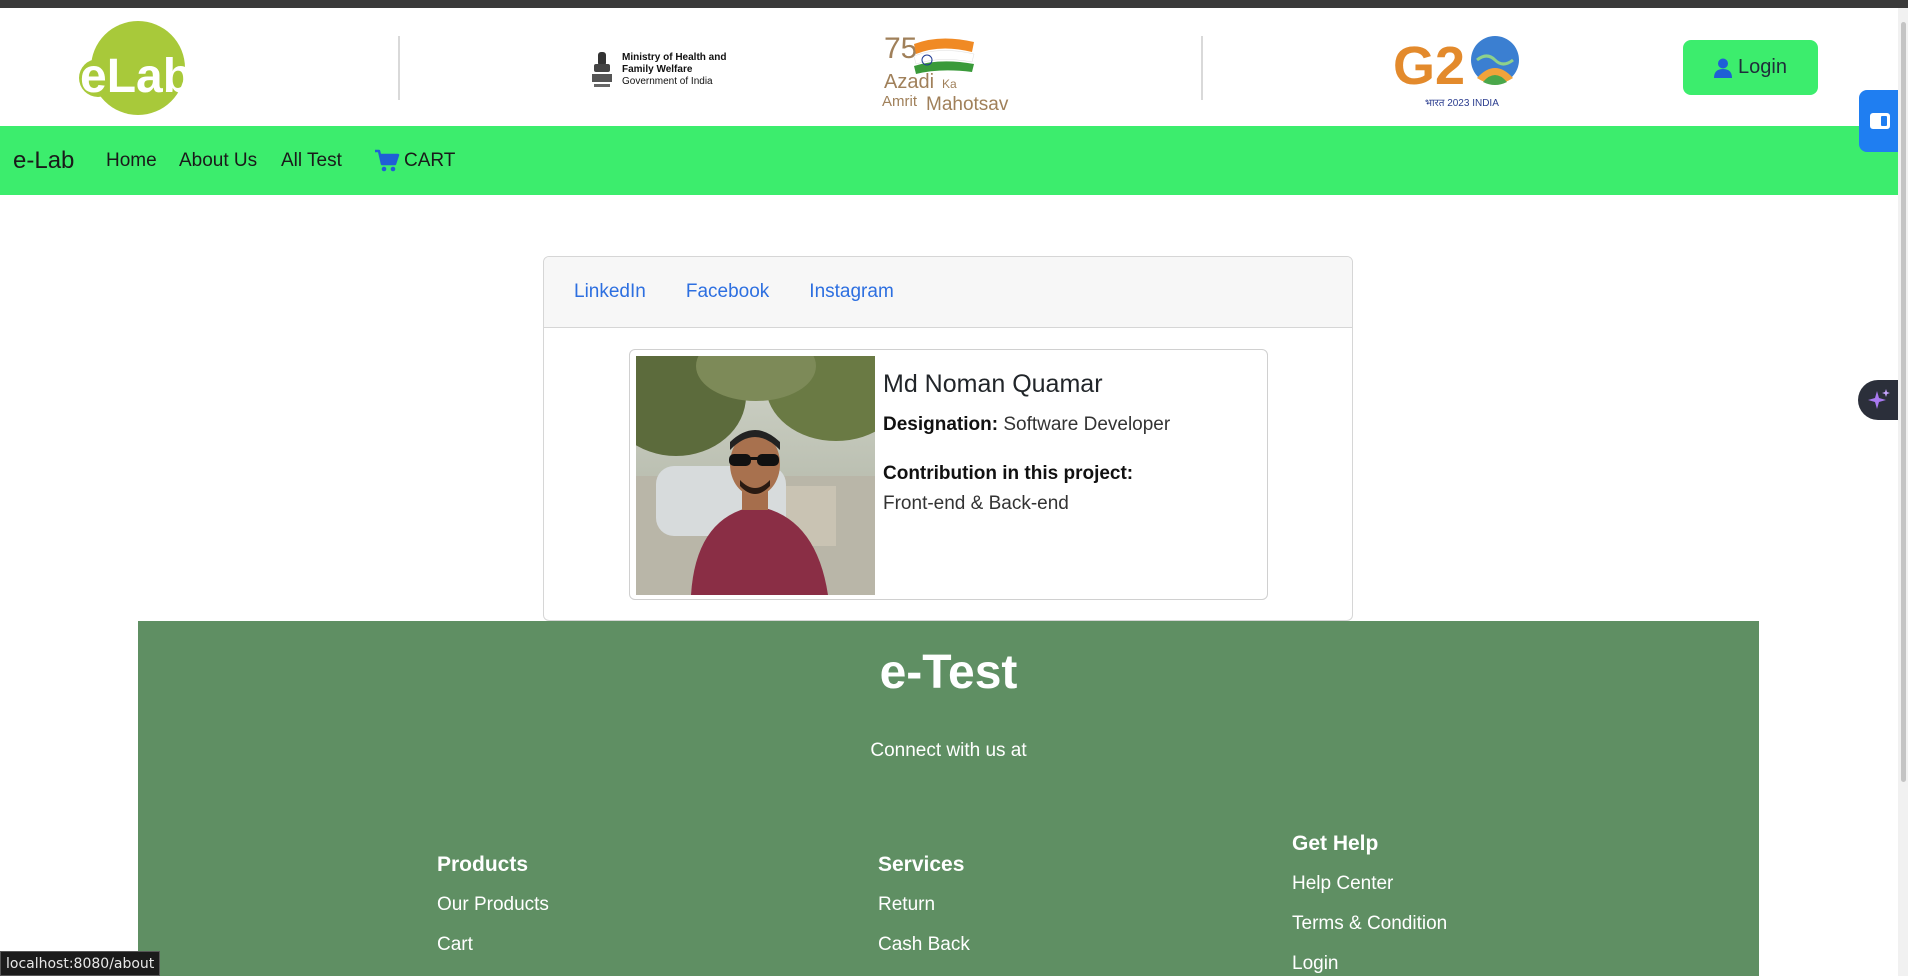 The image size is (1908, 976). I want to click on footer-heading-services: Services, so click(921, 864).